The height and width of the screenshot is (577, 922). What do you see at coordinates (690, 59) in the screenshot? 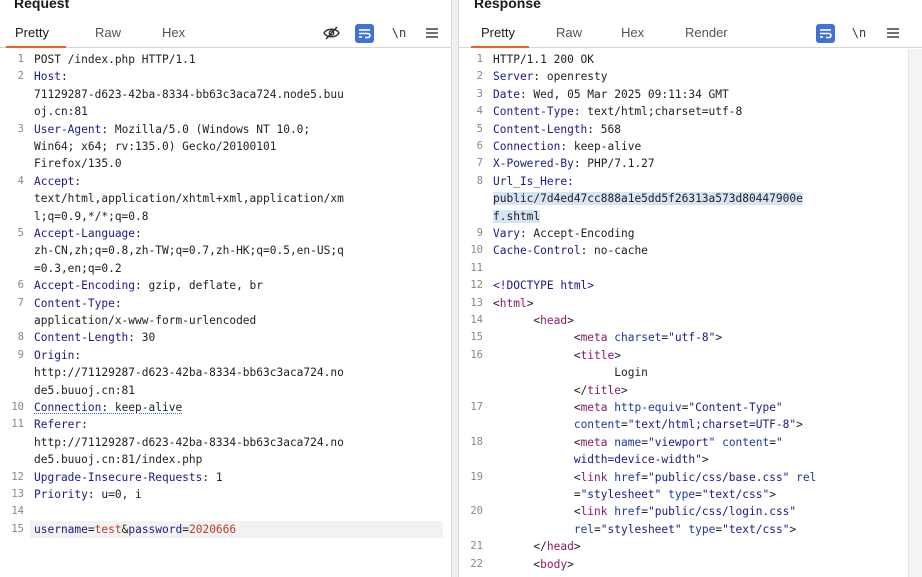
I see `code-line: 1 HTTP/1.1 200 OK` at bounding box center [690, 59].